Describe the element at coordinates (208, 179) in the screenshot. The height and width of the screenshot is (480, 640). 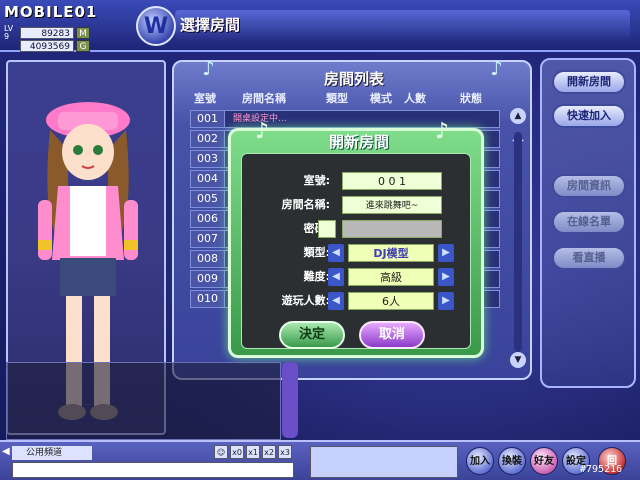
I see `room-number: 004` at that location.